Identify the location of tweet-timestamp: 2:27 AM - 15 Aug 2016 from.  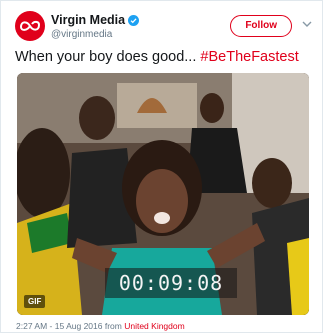
(70, 326).